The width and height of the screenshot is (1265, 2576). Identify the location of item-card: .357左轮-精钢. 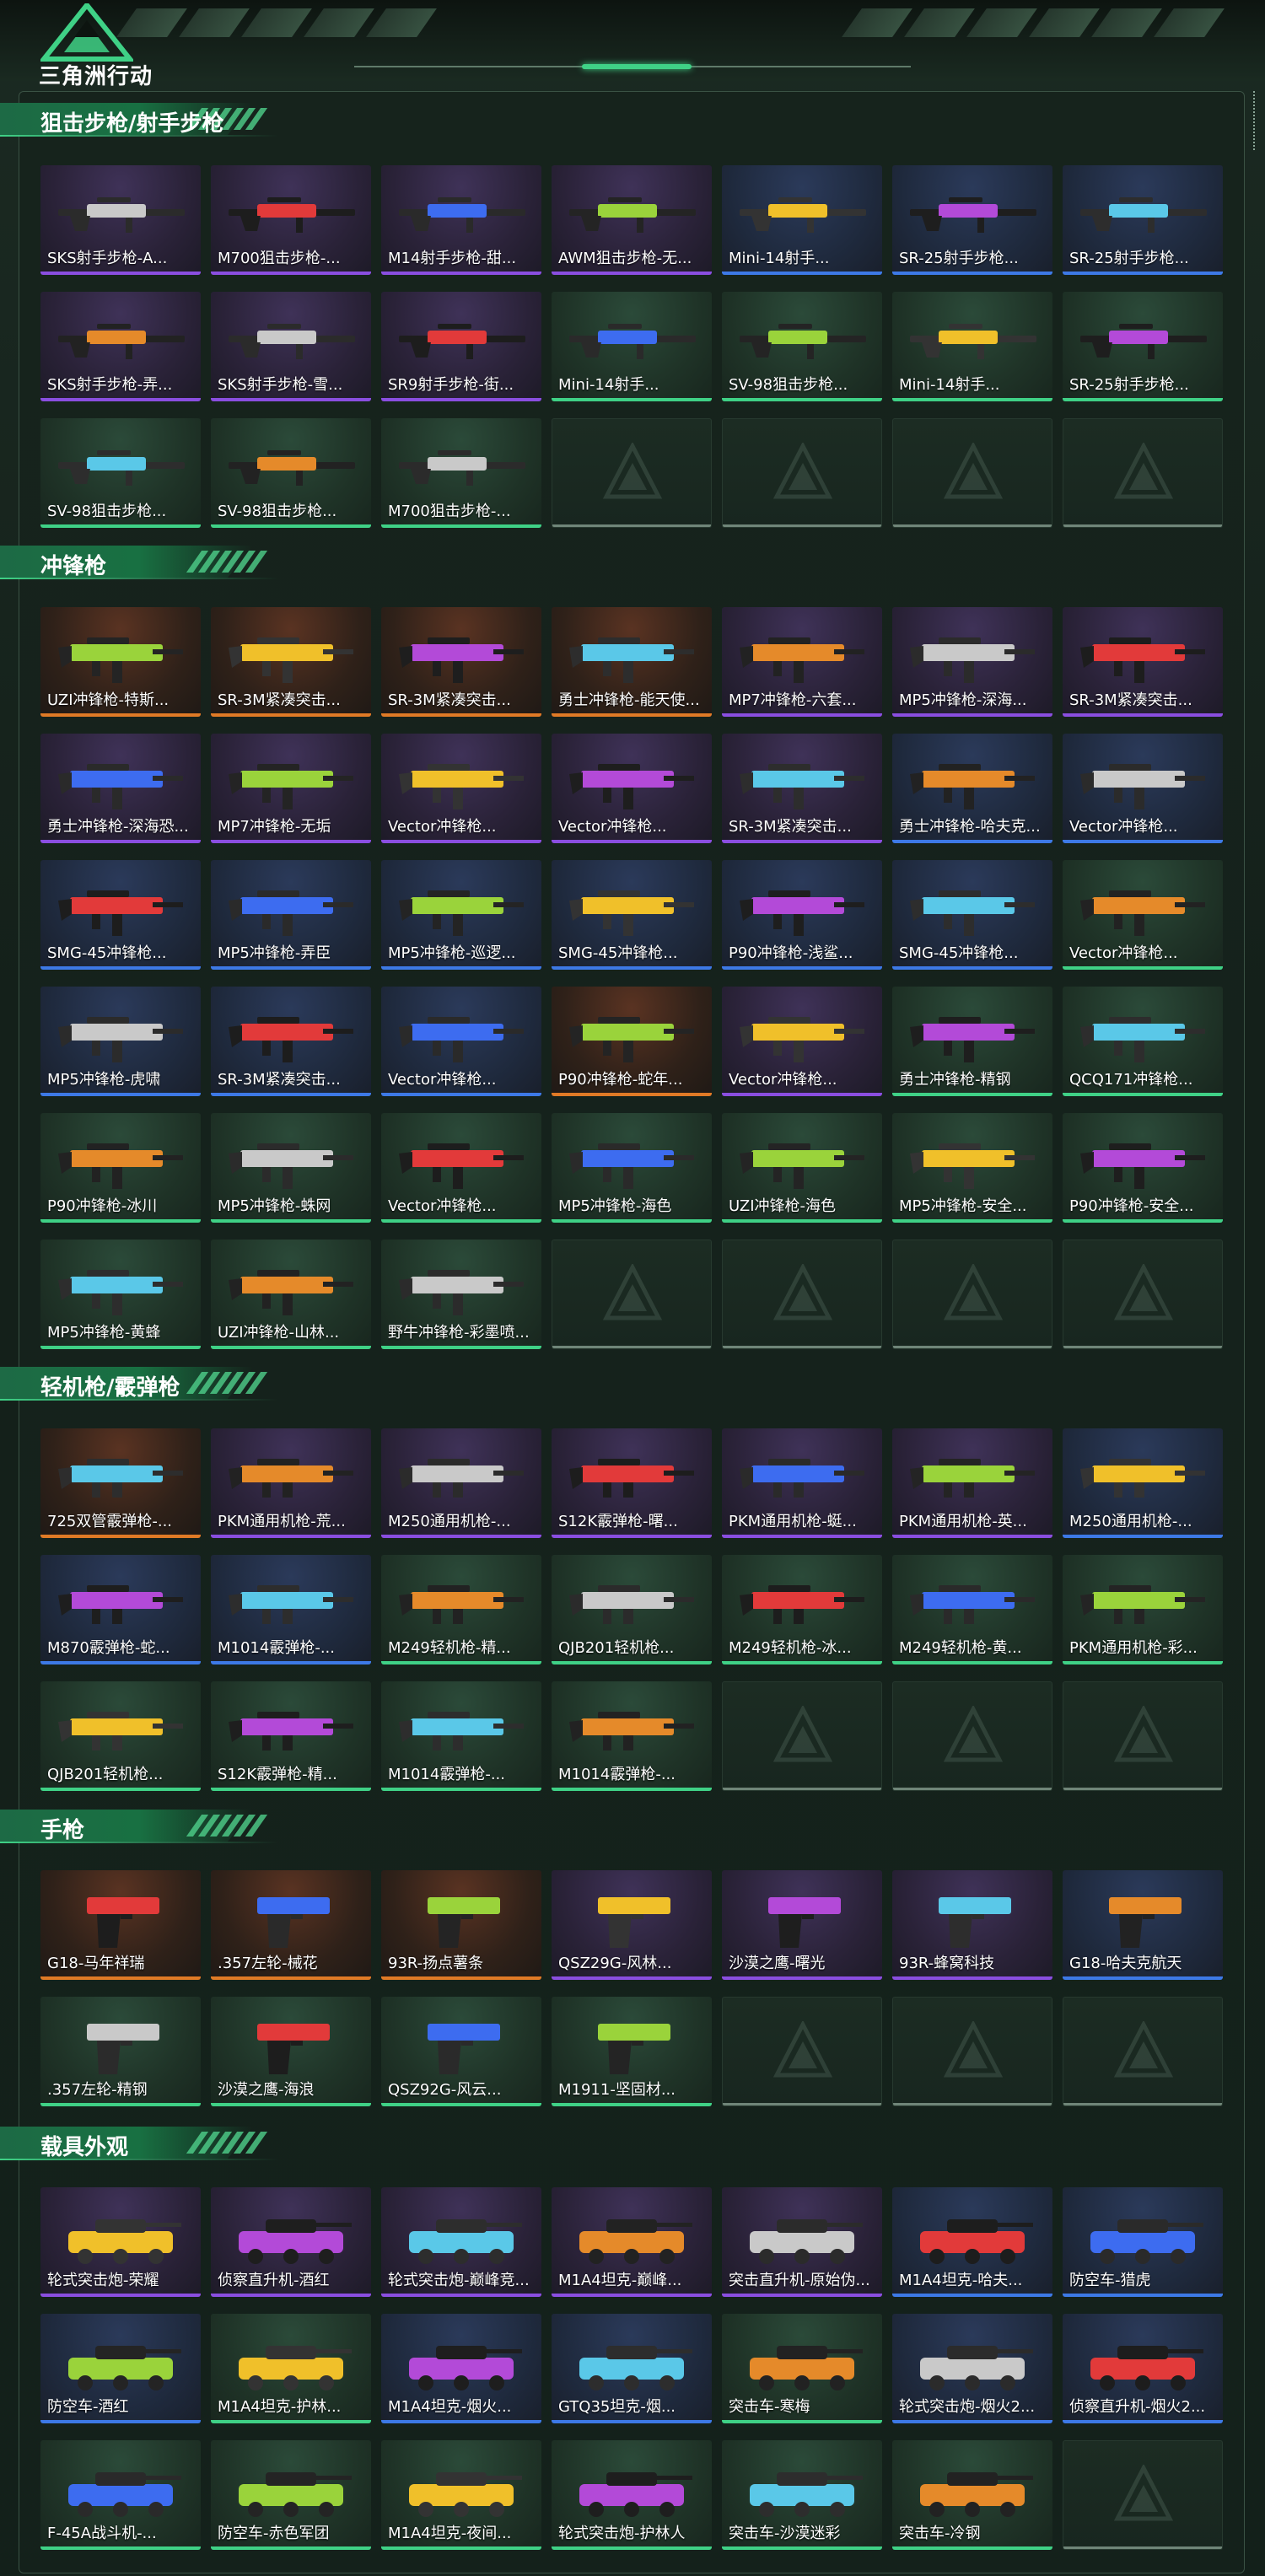
(121, 2051).